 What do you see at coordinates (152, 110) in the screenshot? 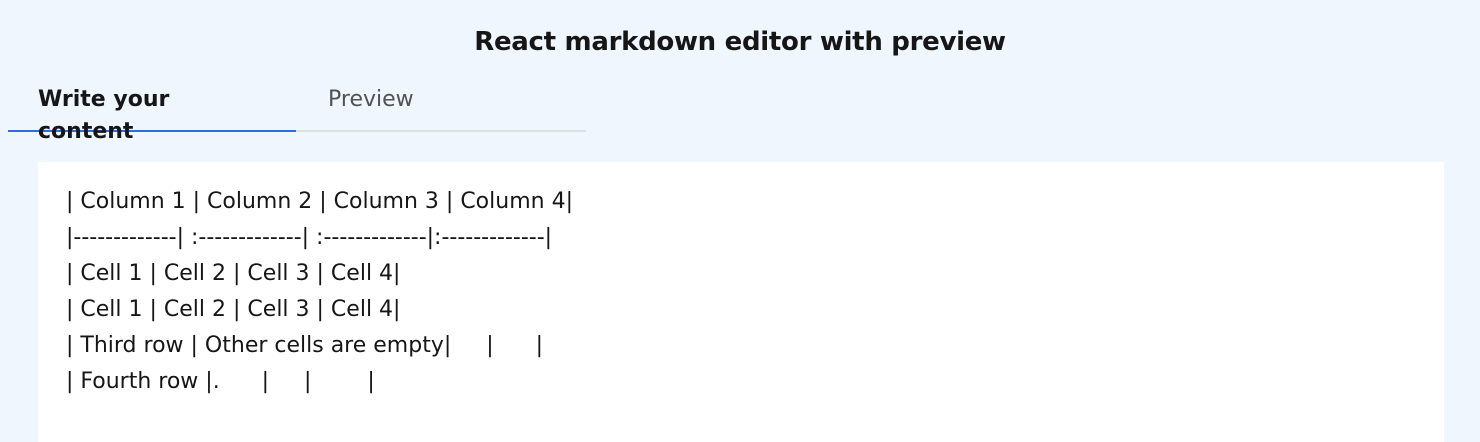
I see `tab-write: Write your content` at bounding box center [152, 110].